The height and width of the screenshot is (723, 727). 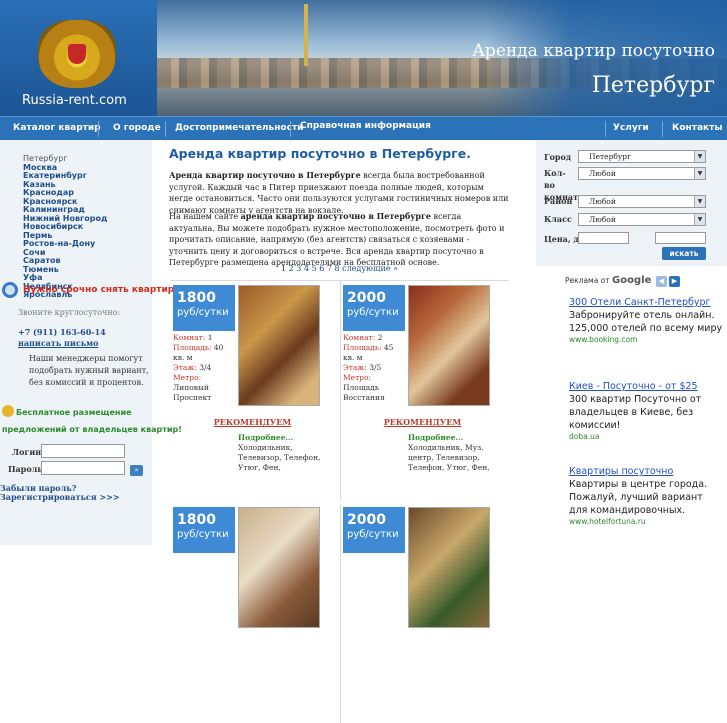 What do you see at coordinates (370, 268) in the screenshot?
I see `page-next: следующие »` at bounding box center [370, 268].